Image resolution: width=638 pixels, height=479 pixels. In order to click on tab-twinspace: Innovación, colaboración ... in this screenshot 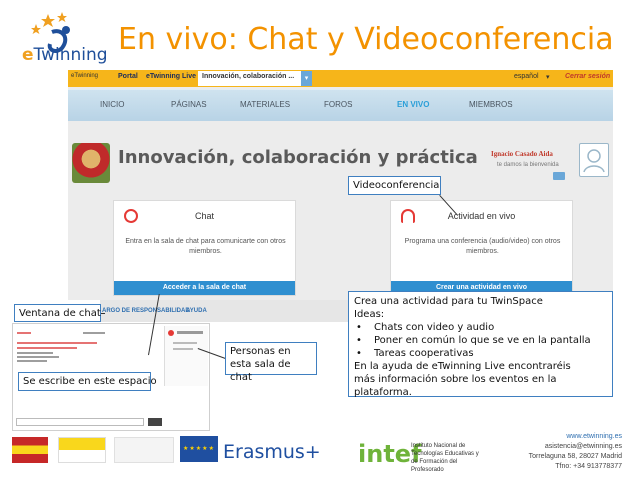, I will do `click(251, 78)`.